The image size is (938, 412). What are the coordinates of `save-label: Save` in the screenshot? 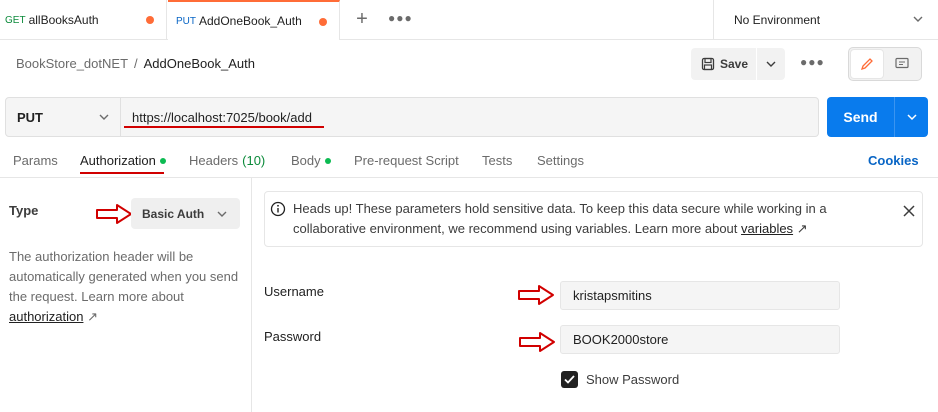 It's located at (734, 64).